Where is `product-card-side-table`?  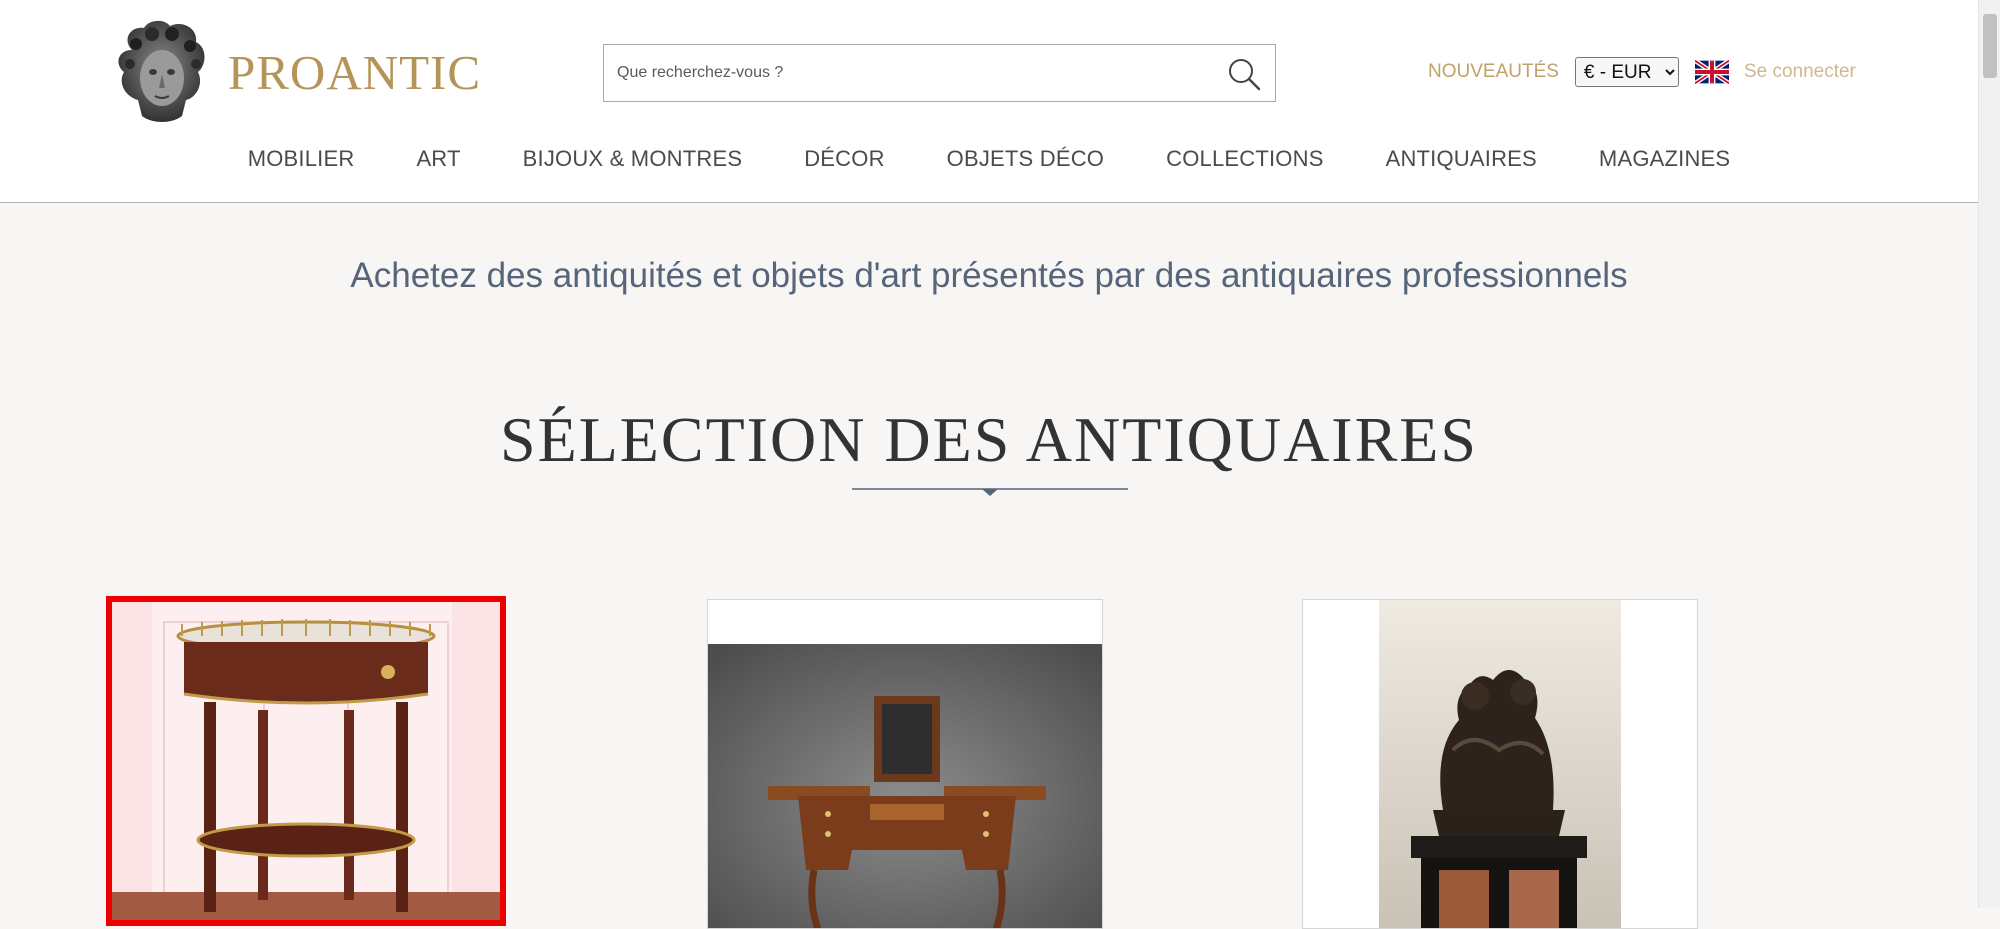 product-card-side-table is located at coordinates (306, 761).